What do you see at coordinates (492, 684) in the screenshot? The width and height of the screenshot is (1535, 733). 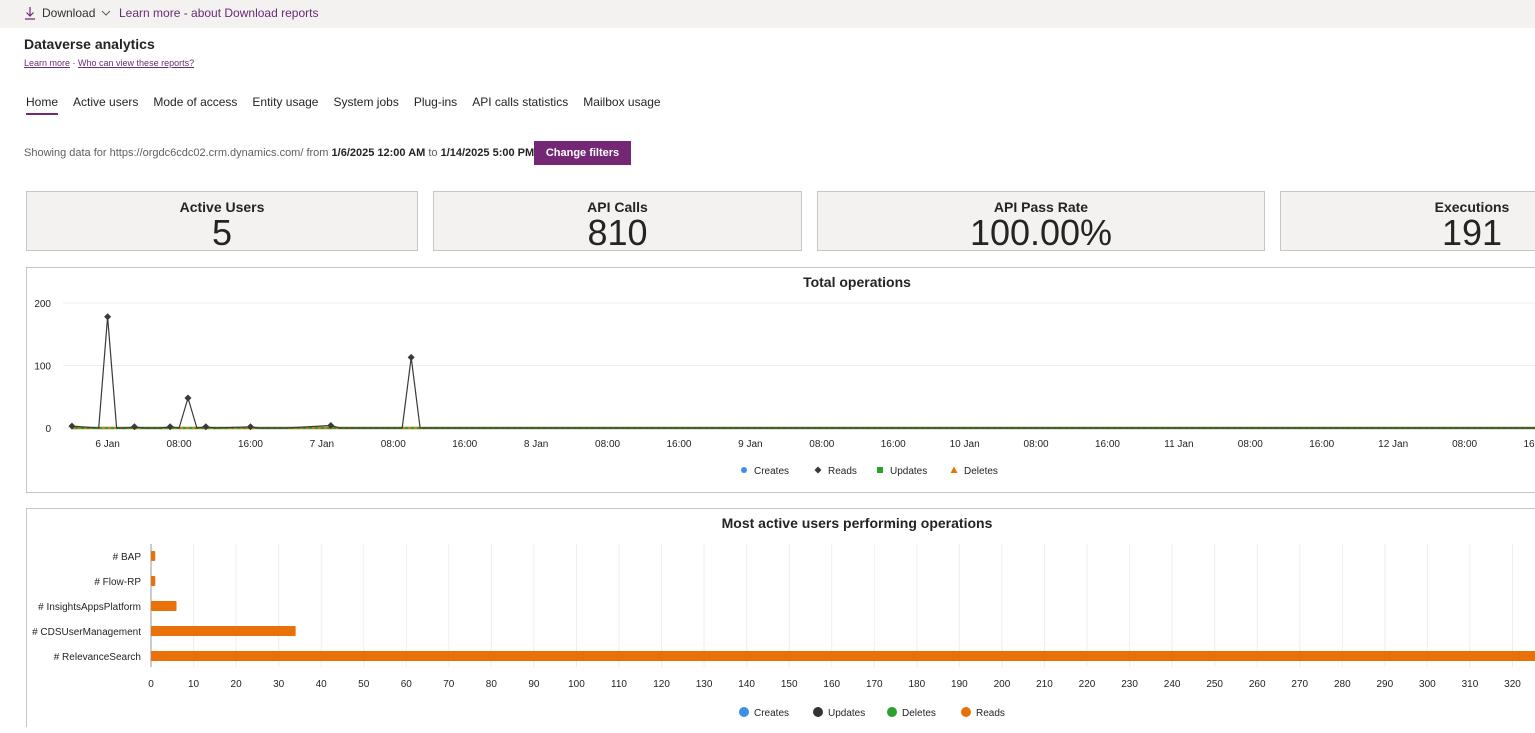 I see `x-tick-label: 80` at bounding box center [492, 684].